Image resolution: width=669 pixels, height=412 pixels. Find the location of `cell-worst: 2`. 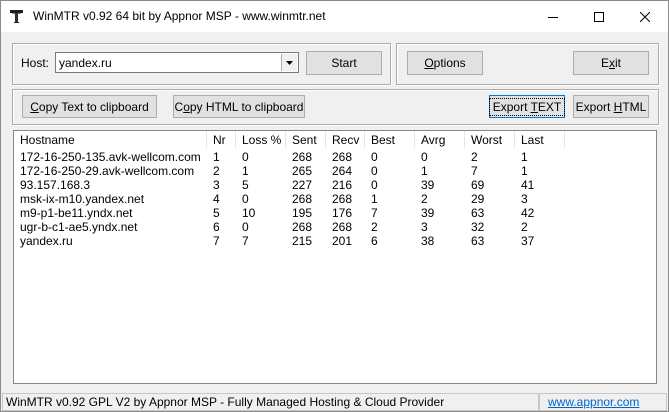

cell-worst: 2 is located at coordinates (474, 157).